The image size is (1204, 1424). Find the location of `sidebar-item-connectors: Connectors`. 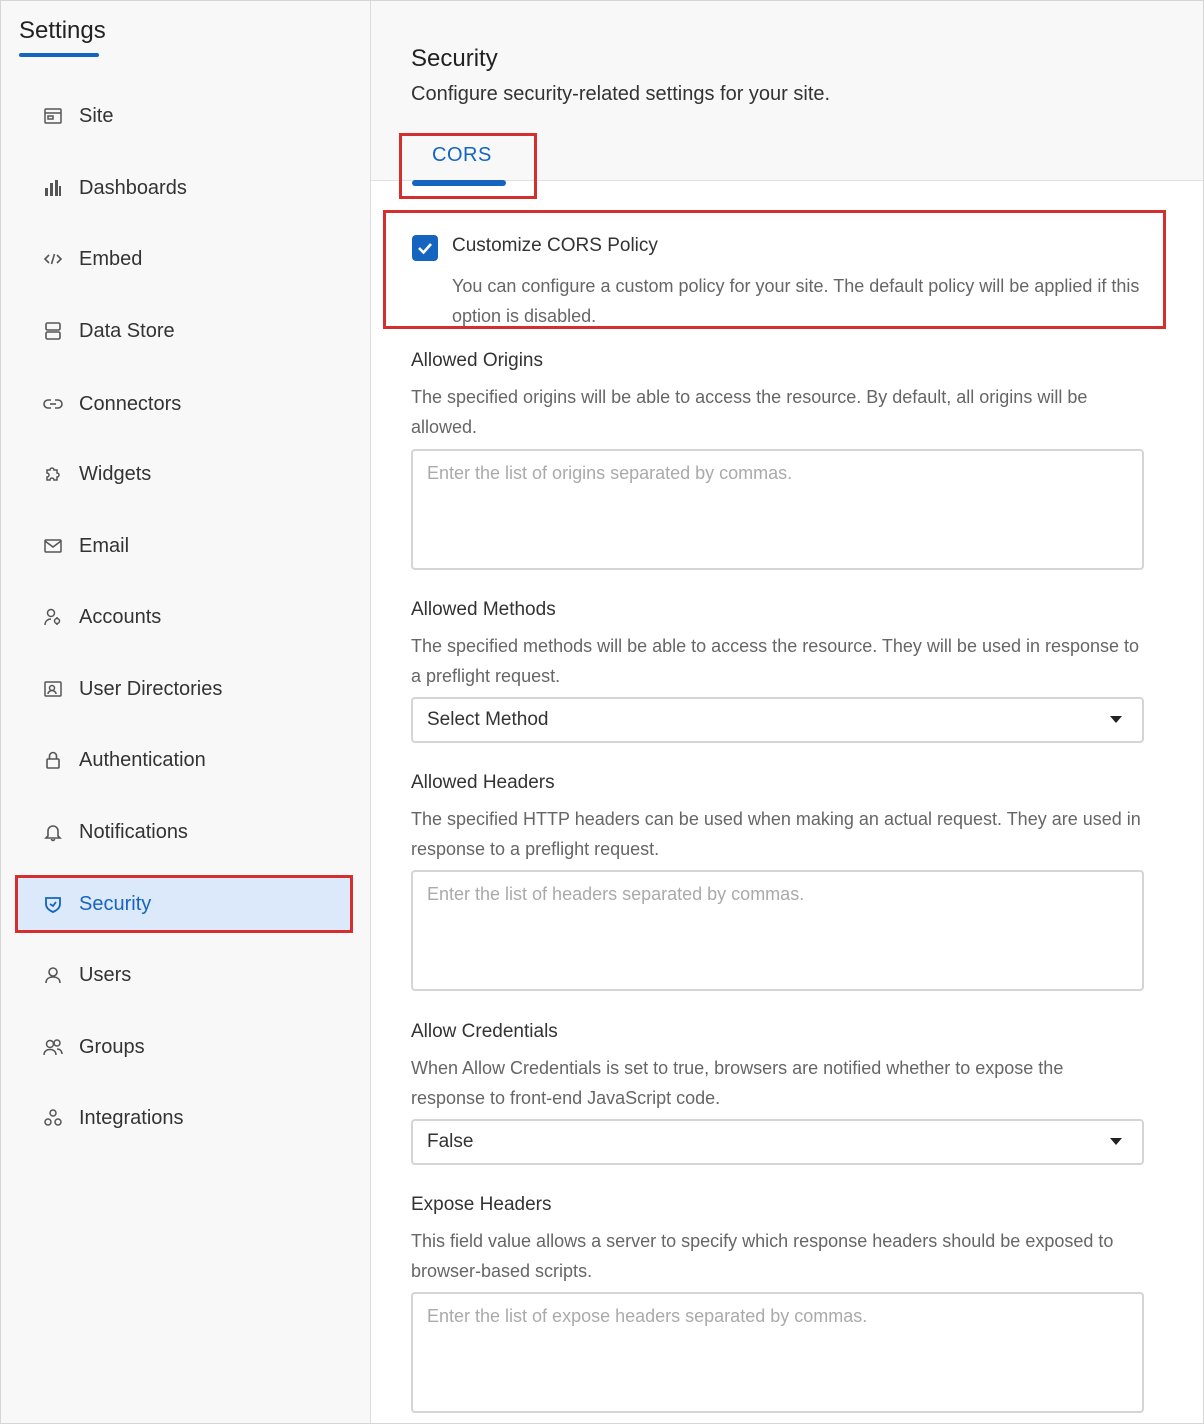

sidebar-item-connectors: Connectors is located at coordinates (184, 404).